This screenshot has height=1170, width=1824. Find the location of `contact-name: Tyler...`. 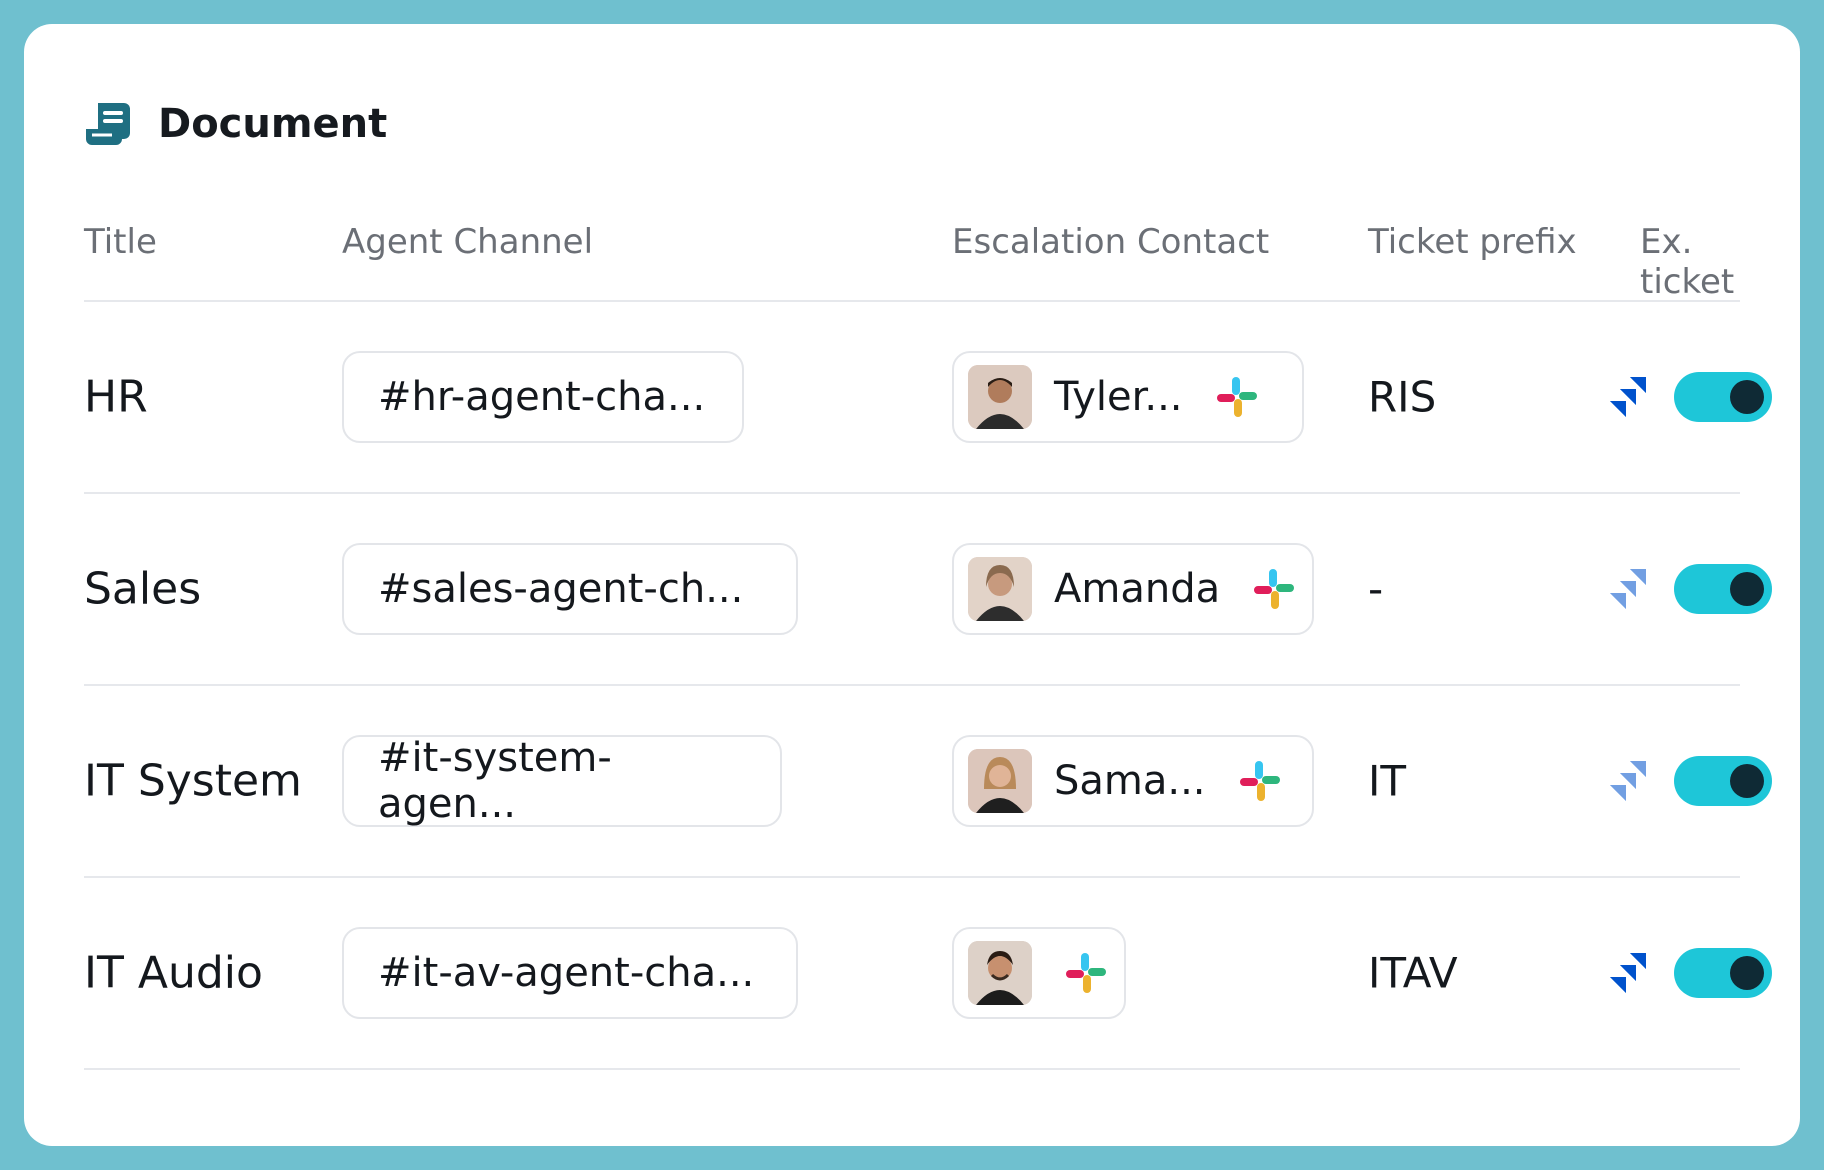

contact-name: Tyler... is located at coordinates (1118, 397).